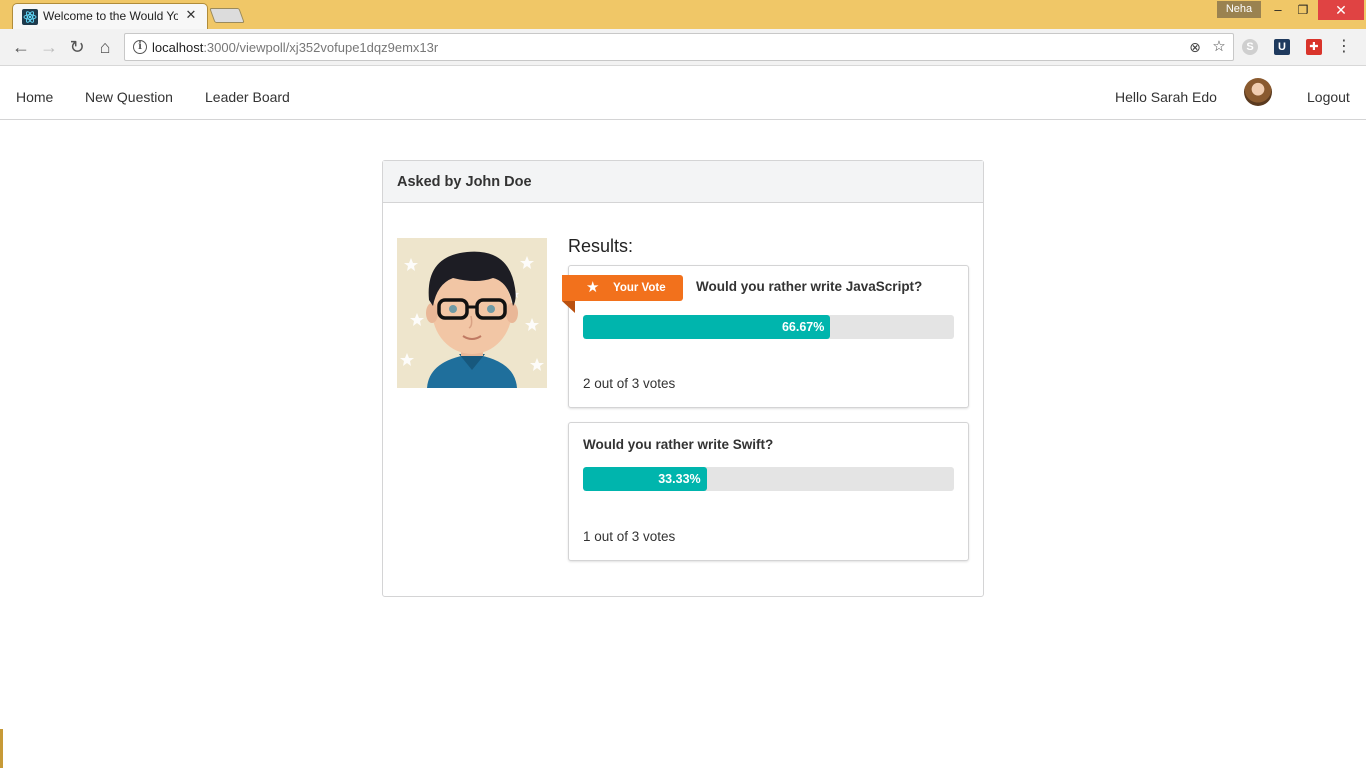  I want to click on forward-icon: →, so click(49, 47).